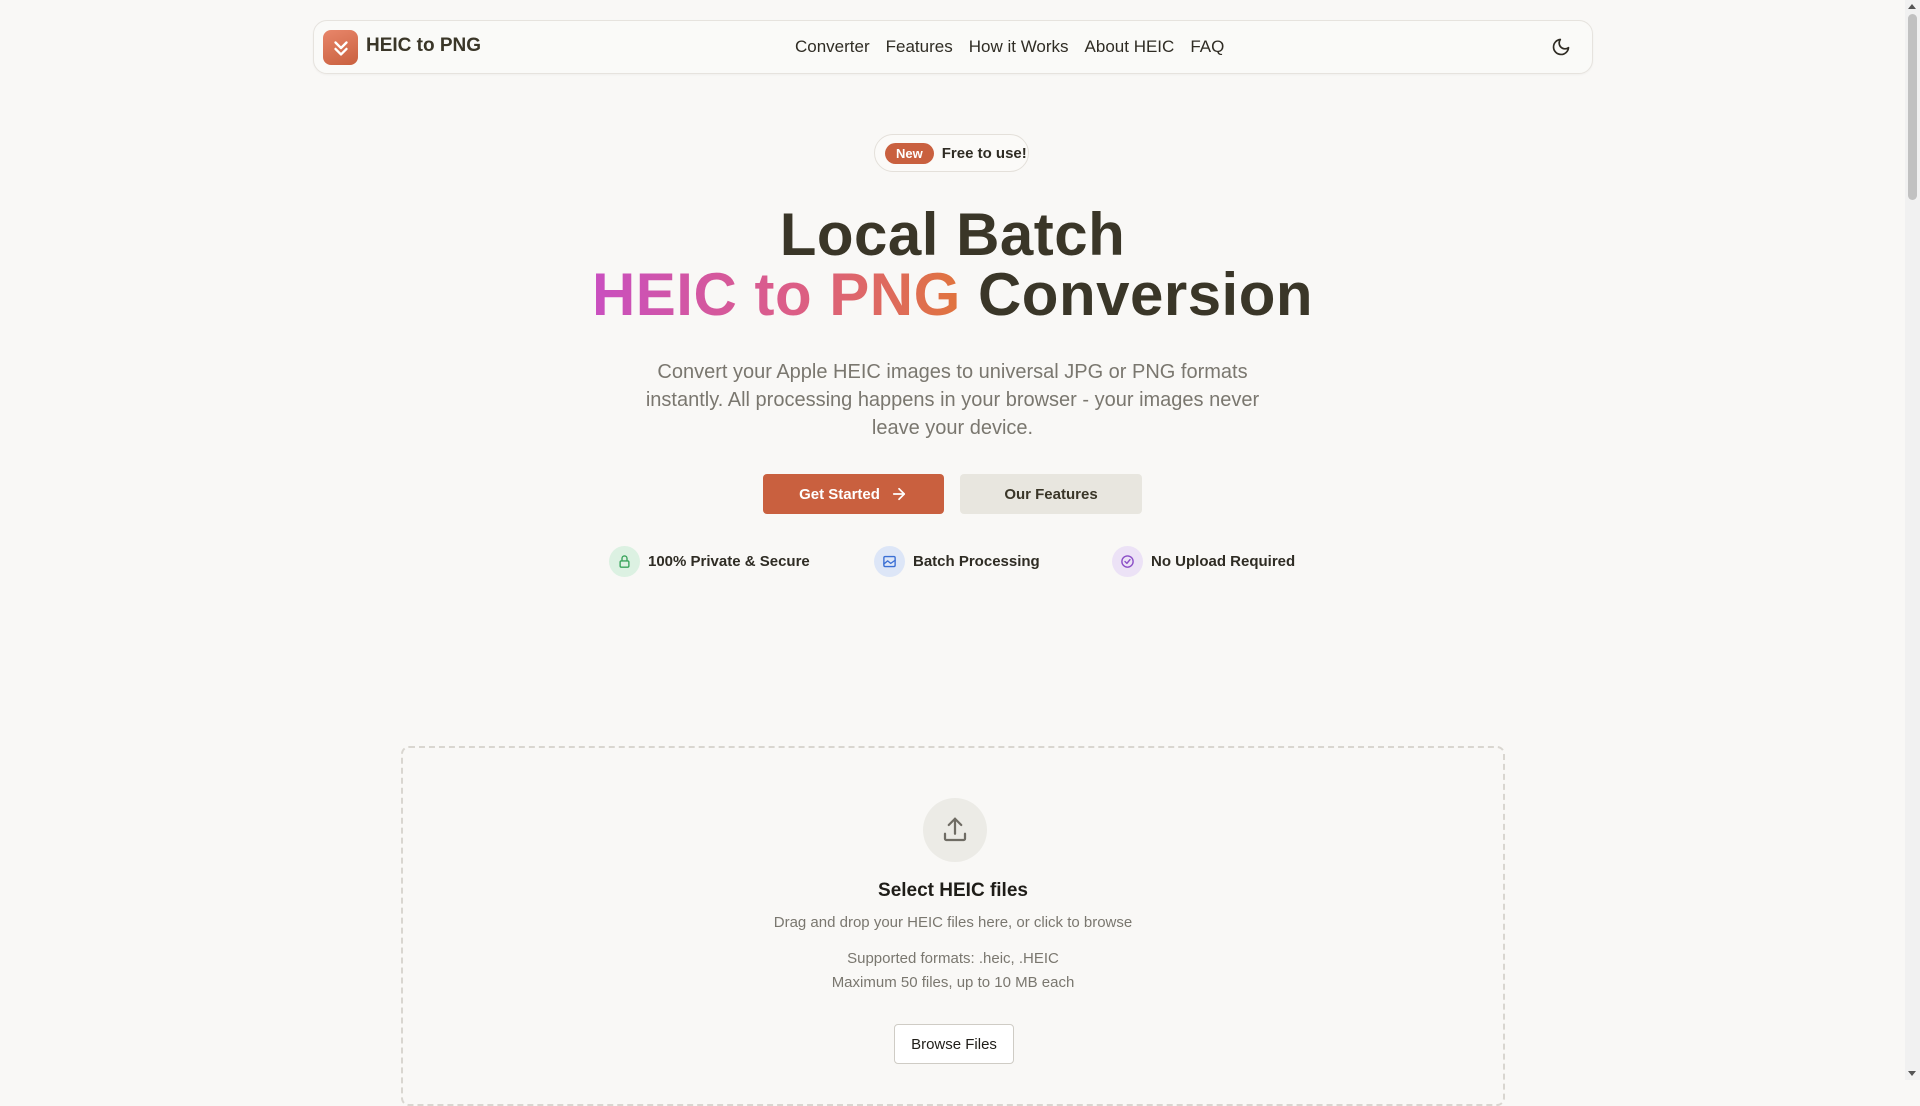 The height and width of the screenshot is (1106, 1920). What do you see at coordinates (954, 1044) in the screenshot?
I see `browse-files-button: Browse Files` at bounding box center [954, 1044].